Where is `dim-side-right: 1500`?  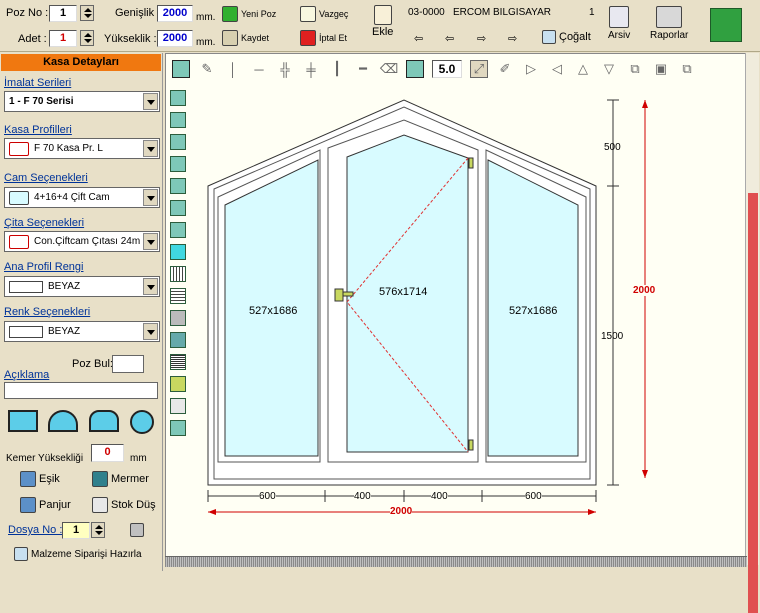
dim-side-right: 1500 is located at coordinates (612, 336).